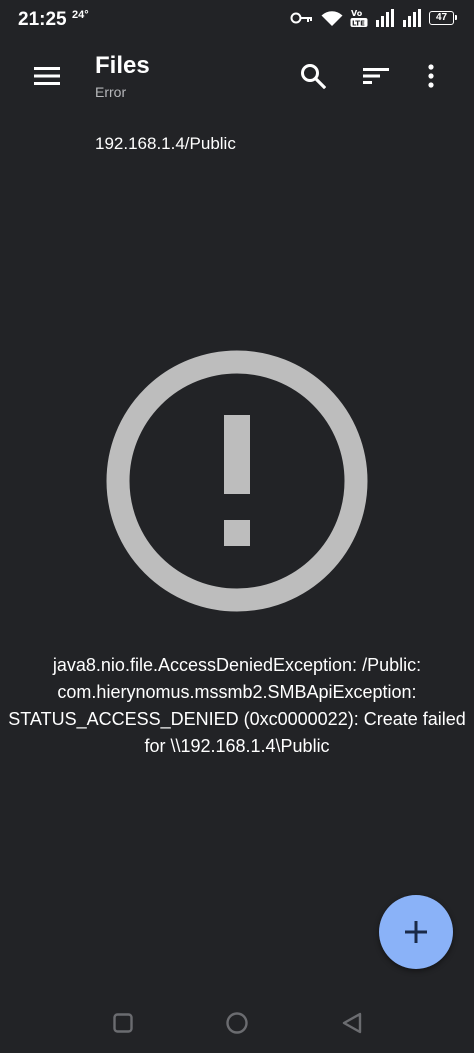 The width and height of the screenshot is (474, 1053). Describe the element at coordinates (237, 481) in the screenshot. I see `error-icon` at that location.